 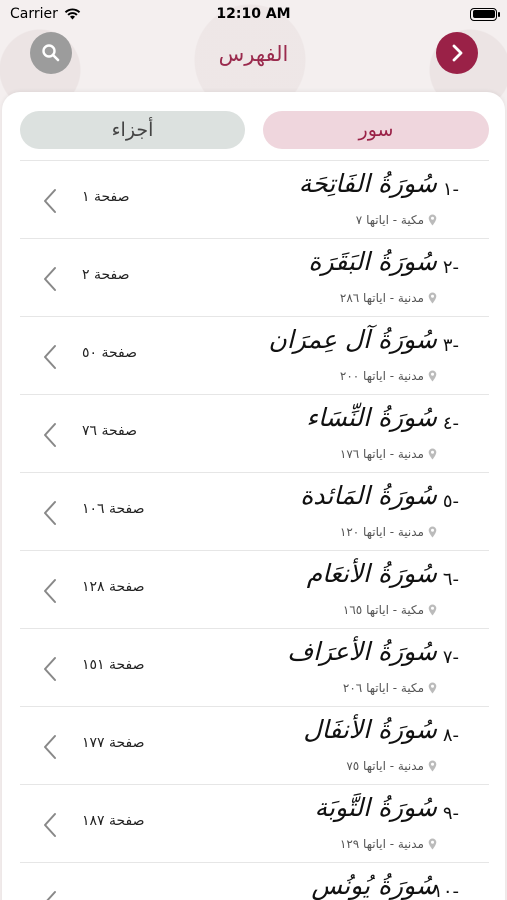 I want to click on sura-number: -١, so click(x=450, y=189).